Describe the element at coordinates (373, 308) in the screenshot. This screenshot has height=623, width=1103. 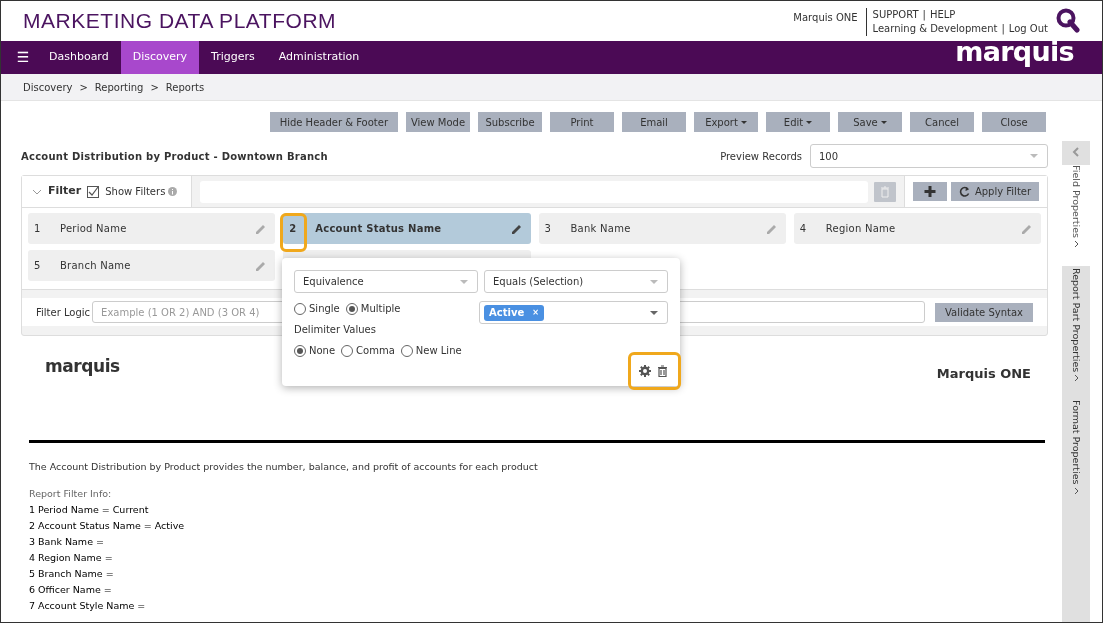
I see `radio-option: Multiple` at that location.